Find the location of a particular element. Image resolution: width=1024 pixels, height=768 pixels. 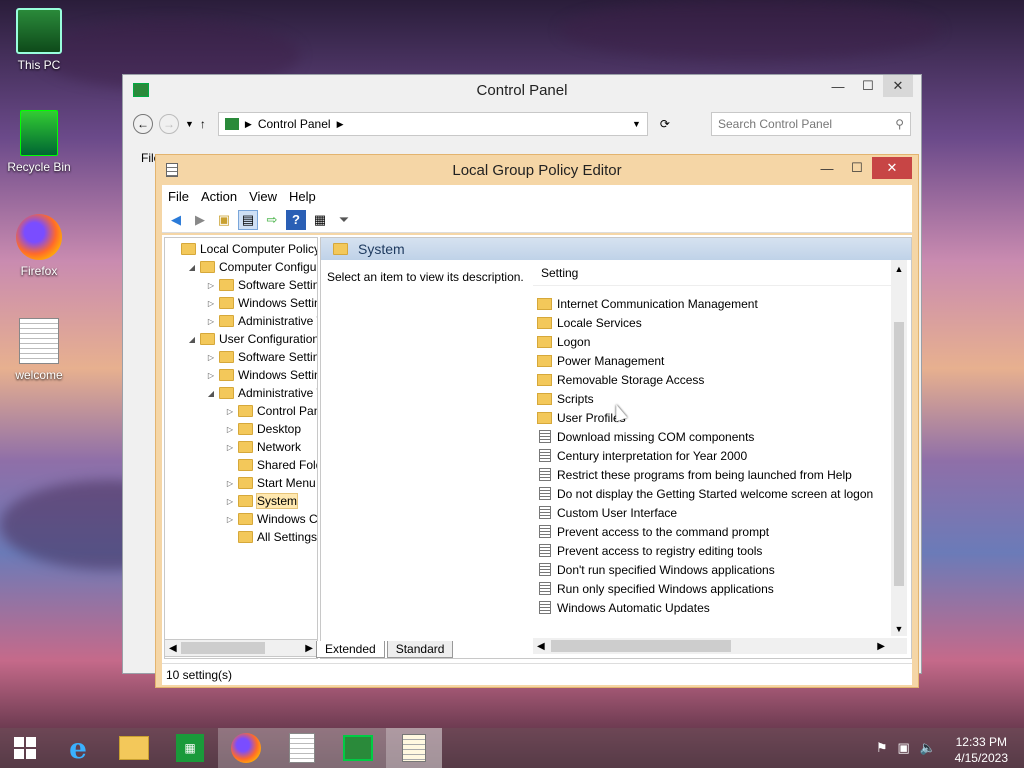

recent-locations-button: ▼ is located at coordinates (189, 124).